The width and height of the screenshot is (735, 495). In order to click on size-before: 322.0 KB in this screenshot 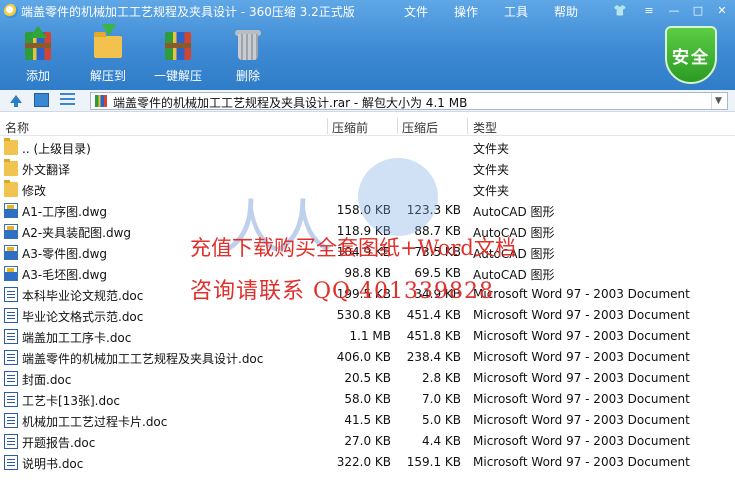, I will do `click(363, 462)`.